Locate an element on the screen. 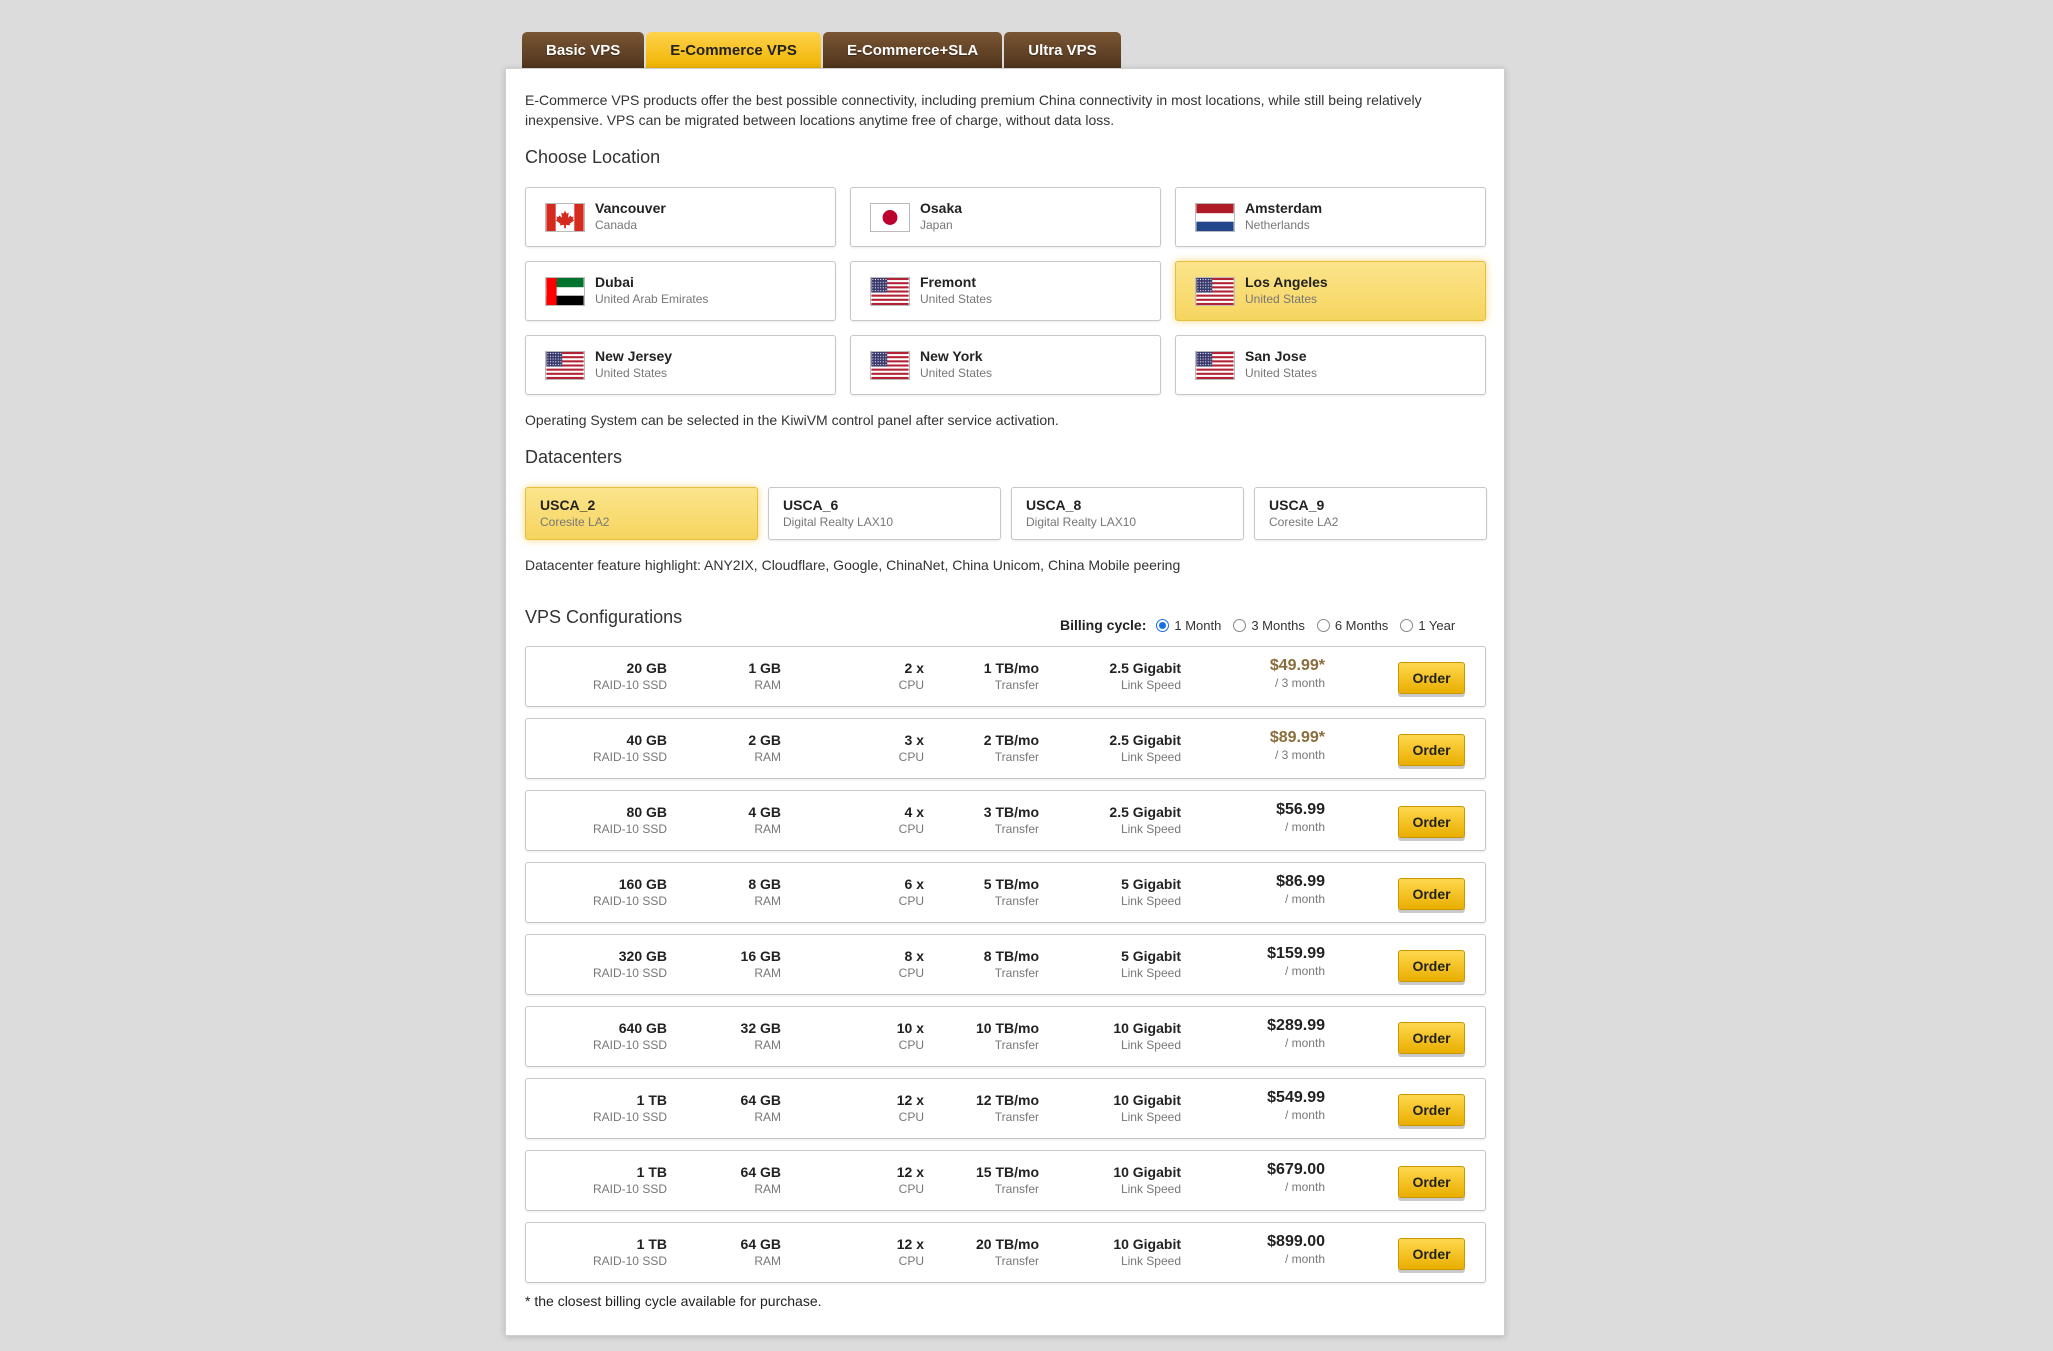  netherlands-flag-icon is located at coordinates (1215, 217).